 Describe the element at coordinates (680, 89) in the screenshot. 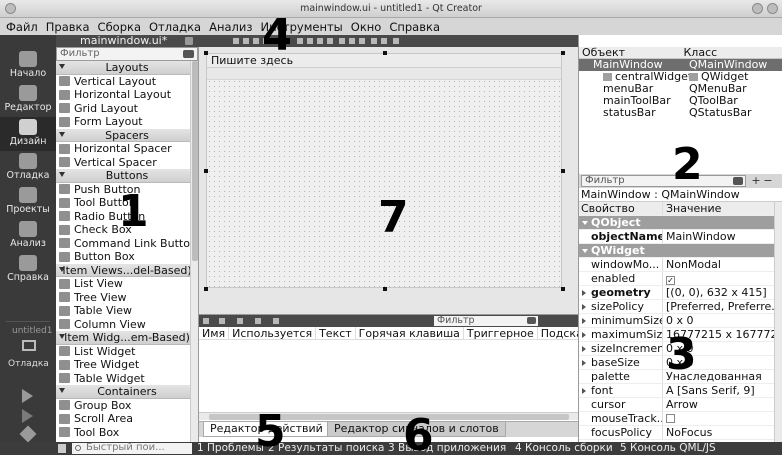

I see `object-tree-row: menuBar QMenuBar` at that location.